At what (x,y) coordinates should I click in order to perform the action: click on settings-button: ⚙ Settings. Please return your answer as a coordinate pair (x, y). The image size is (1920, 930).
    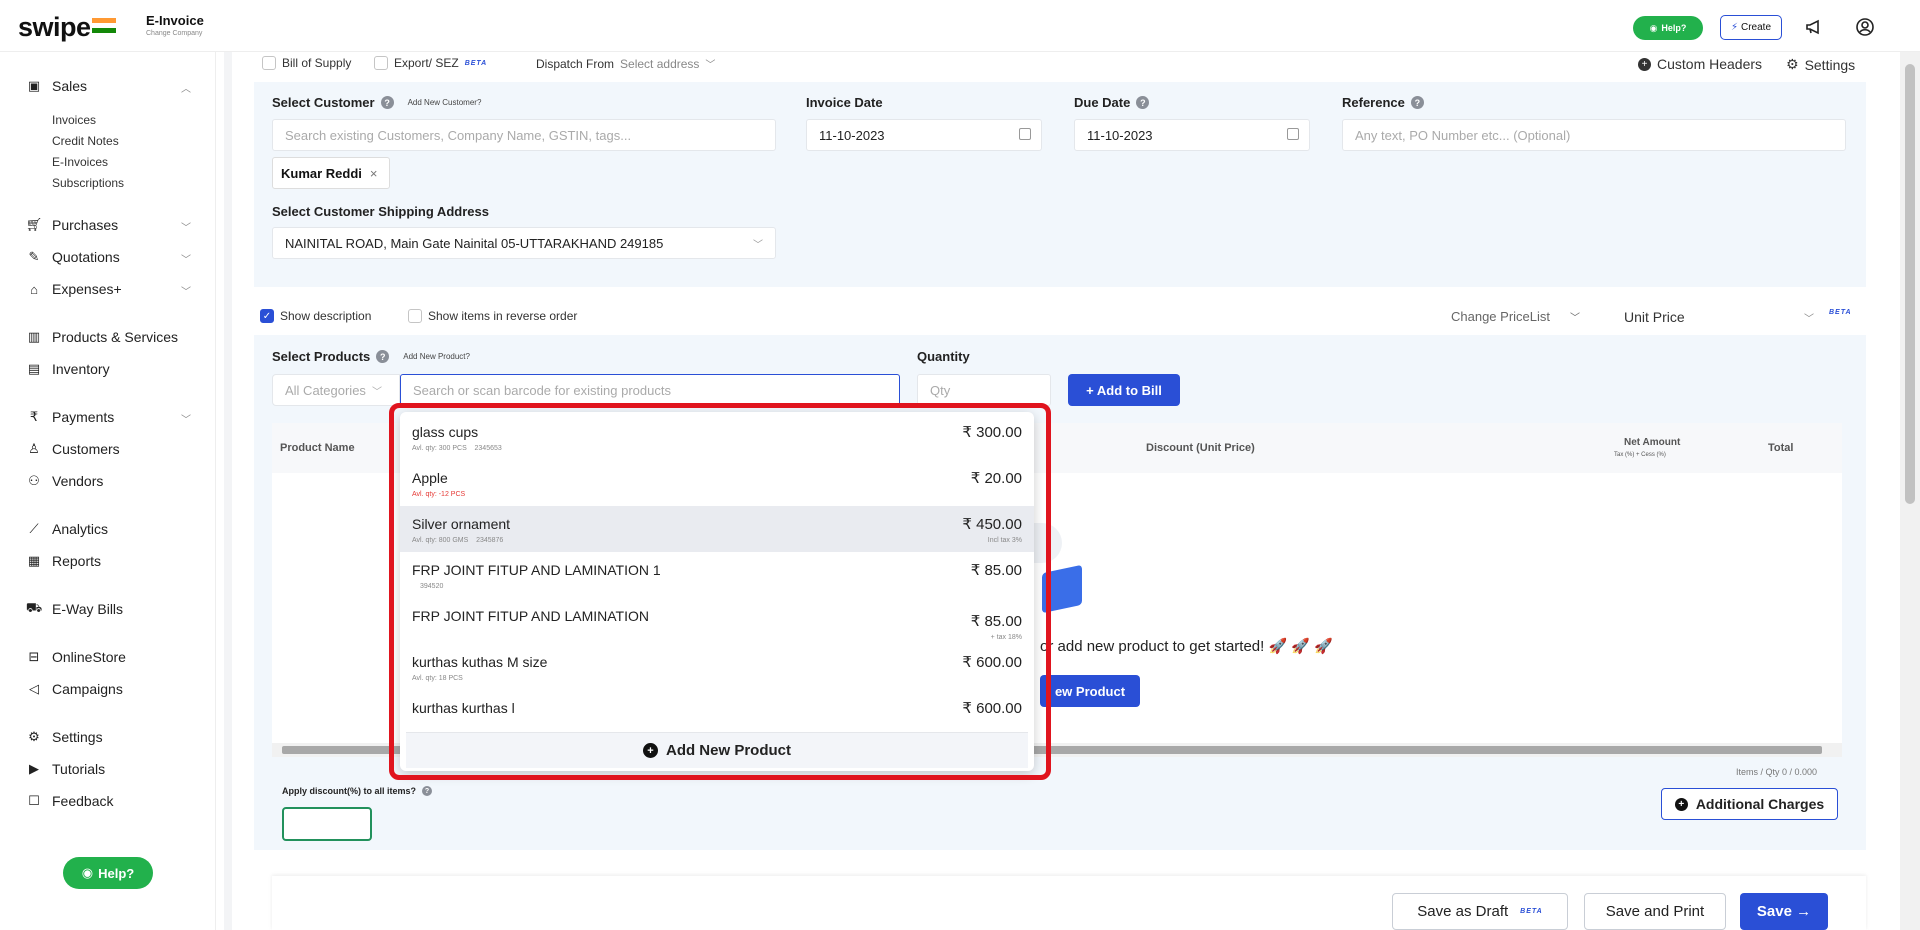
    Looking at the image, I should click on (1820, 64).